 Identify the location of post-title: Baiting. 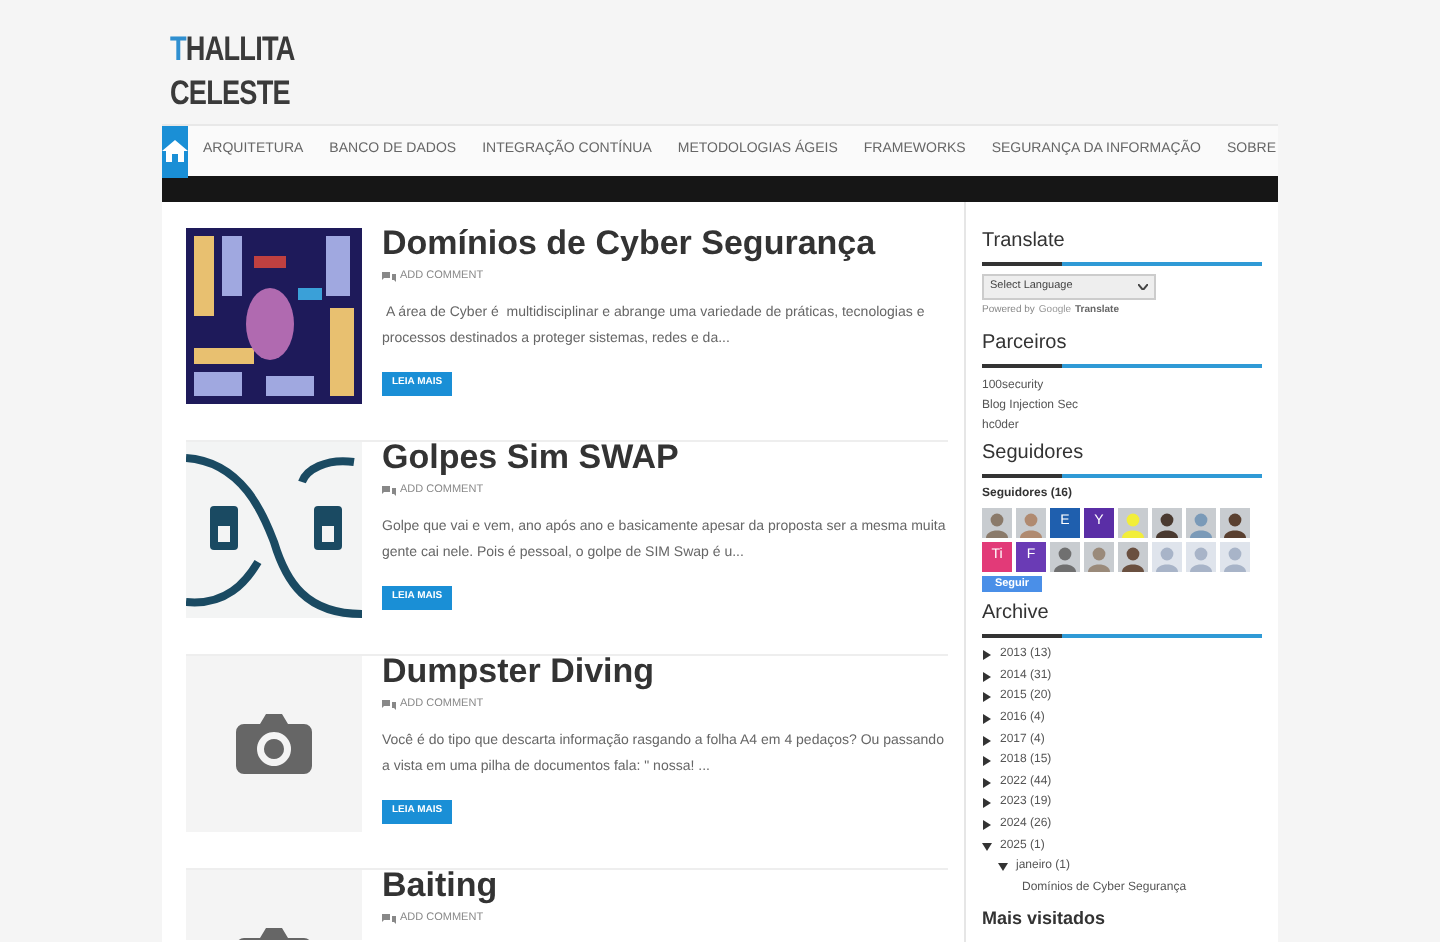
(665, 886).